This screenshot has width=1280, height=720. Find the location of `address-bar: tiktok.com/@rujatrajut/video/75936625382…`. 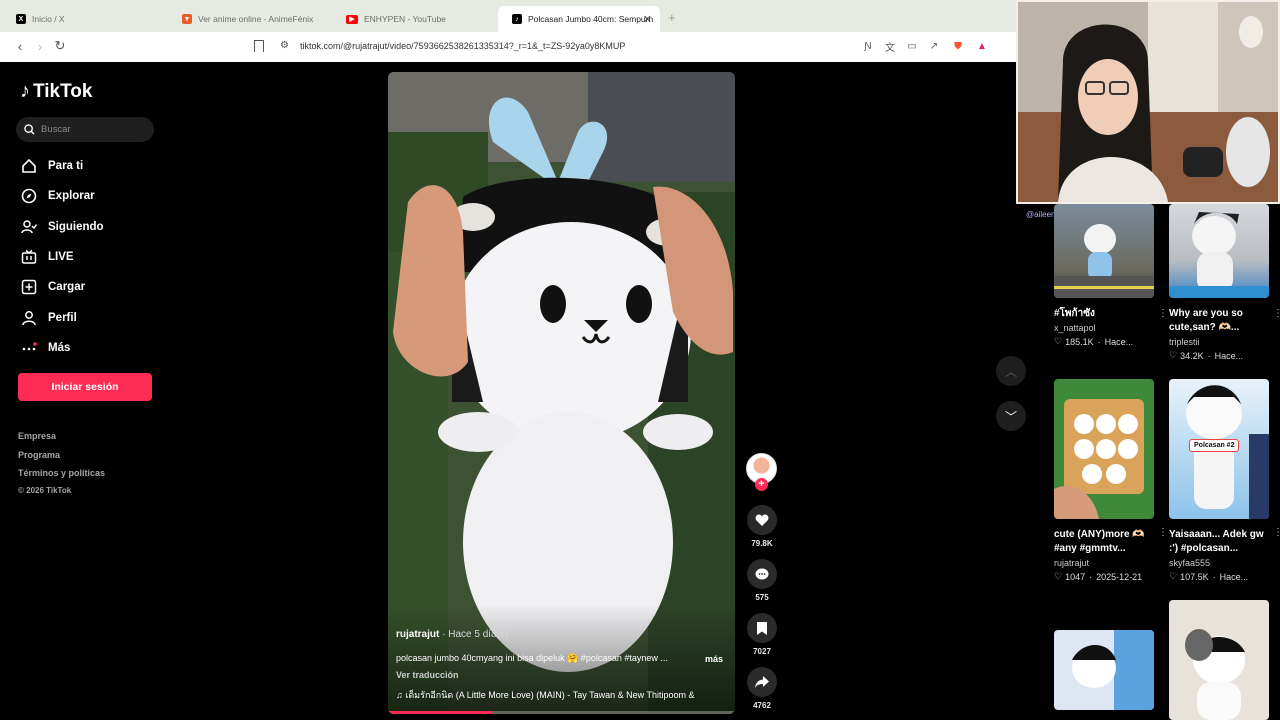

address-bar: tiktok.com/@rujatrajut/video/75936625382… is located at coordinates (462, 46).